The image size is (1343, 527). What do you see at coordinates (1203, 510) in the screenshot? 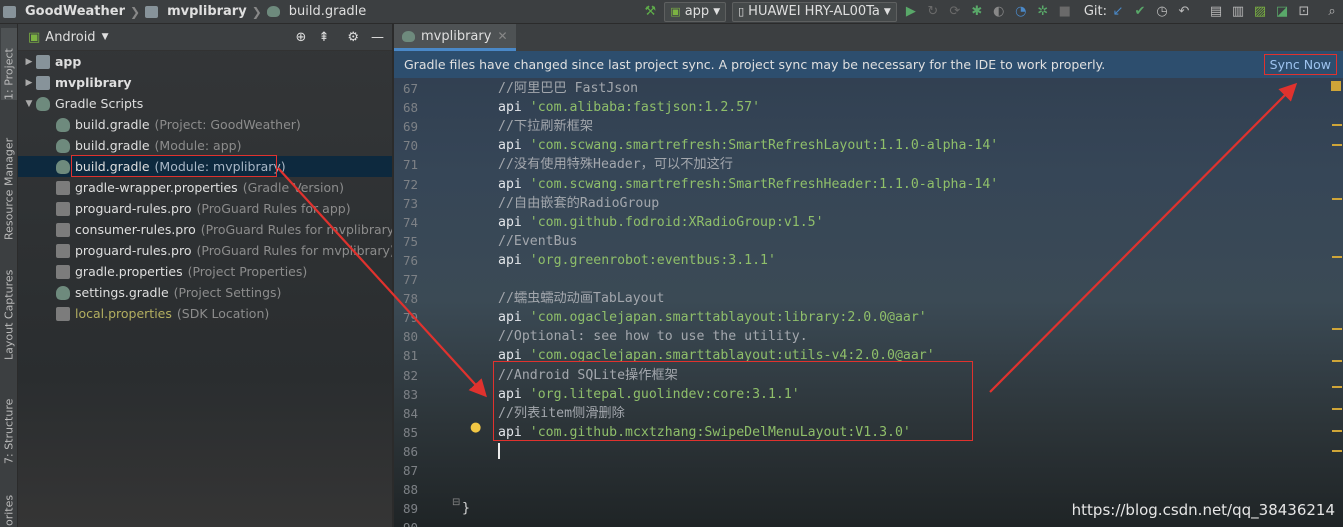
I see `watermark-text: https://blog.csdn.net/qq_38436214` at bounding box center [1203, 510].